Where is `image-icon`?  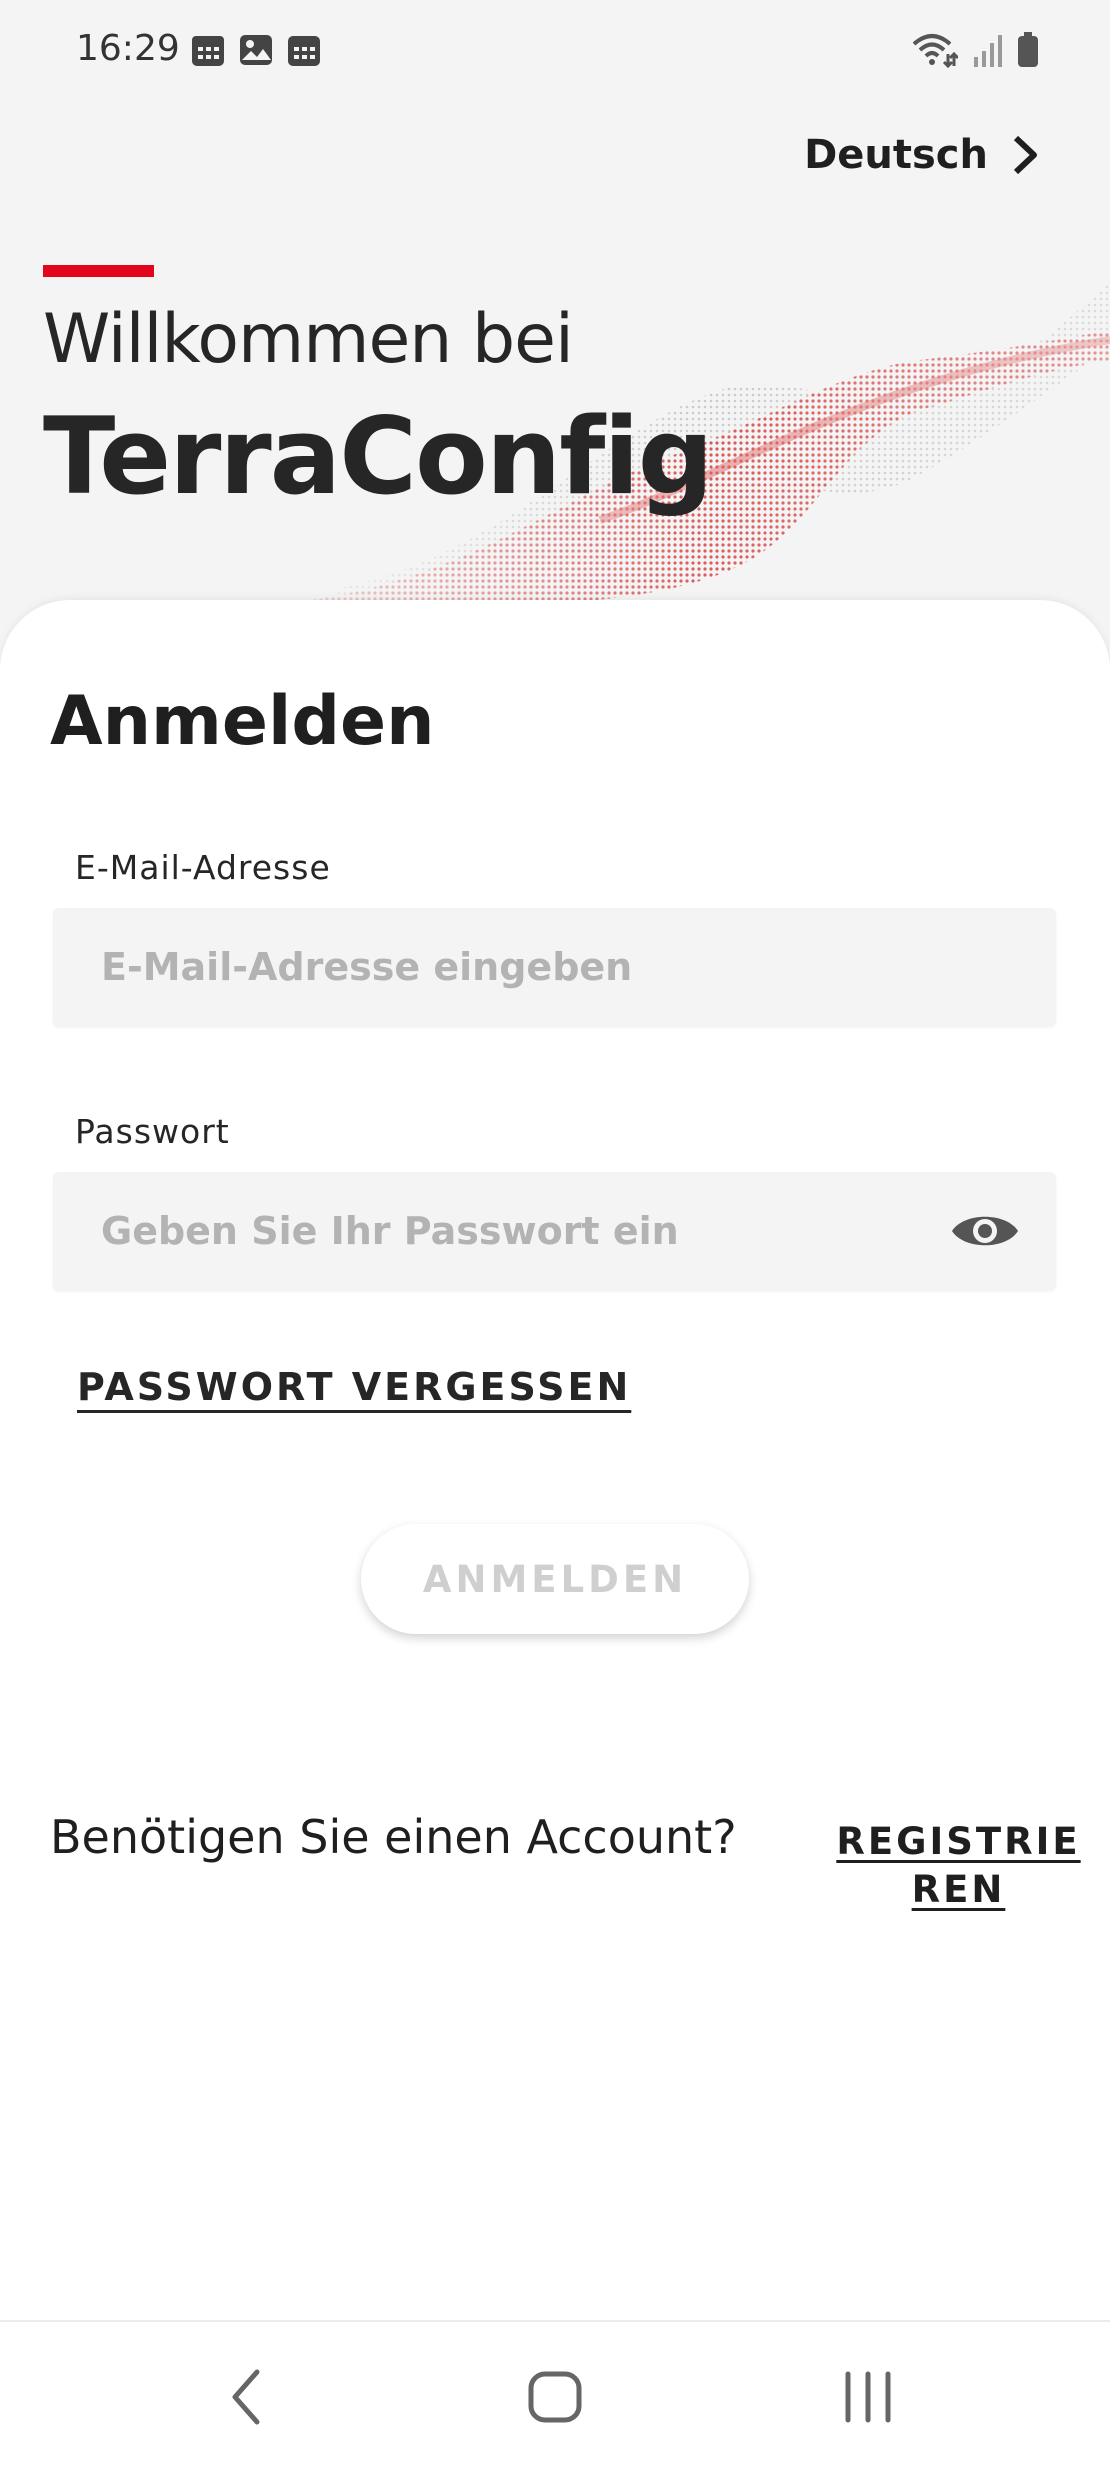 image-icon is located at coordinates (256, 50).